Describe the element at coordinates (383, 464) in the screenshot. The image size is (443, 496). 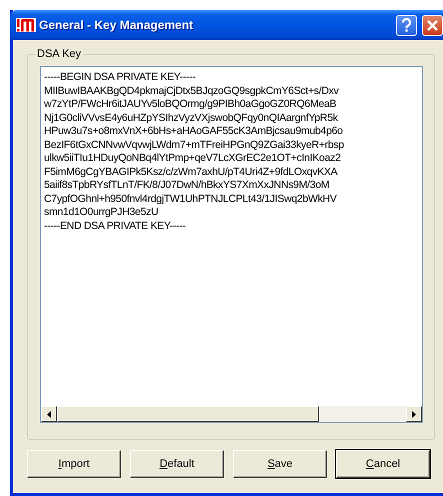
I see `dialog-button: Cancel` at that location.